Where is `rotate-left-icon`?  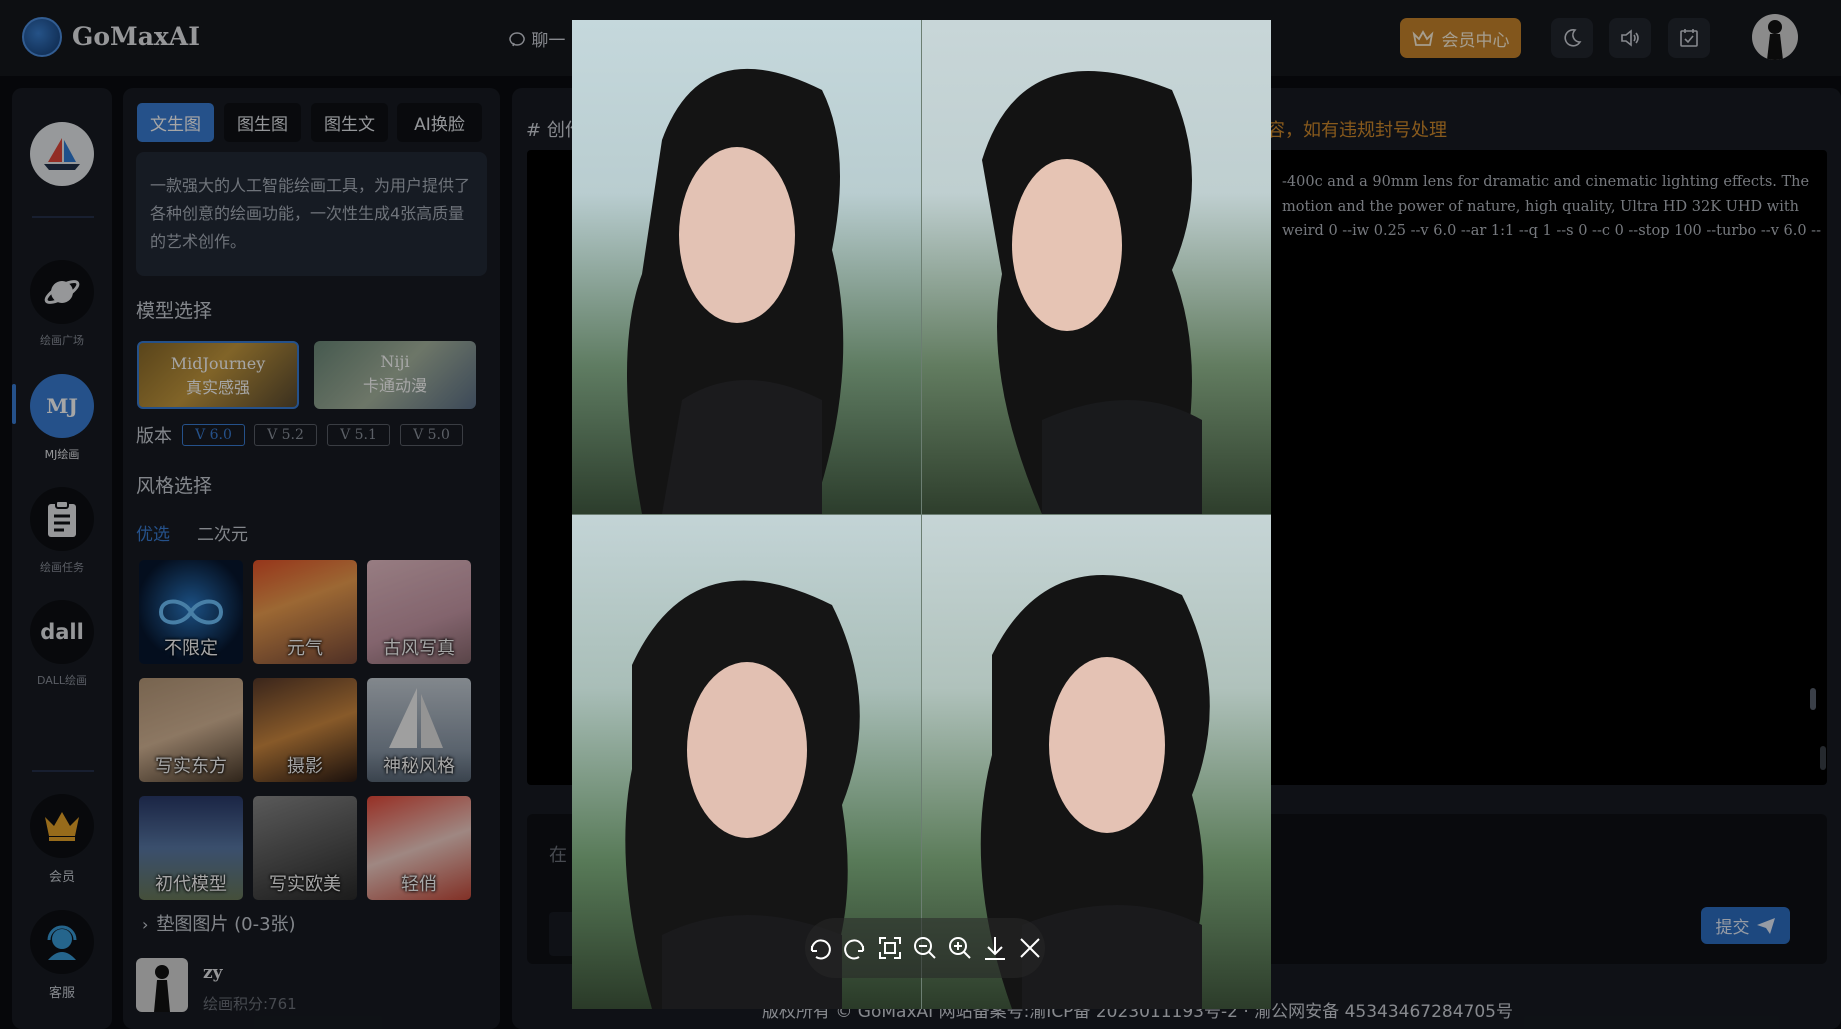 rotate-left-icon is located at coordinates (820, 949).